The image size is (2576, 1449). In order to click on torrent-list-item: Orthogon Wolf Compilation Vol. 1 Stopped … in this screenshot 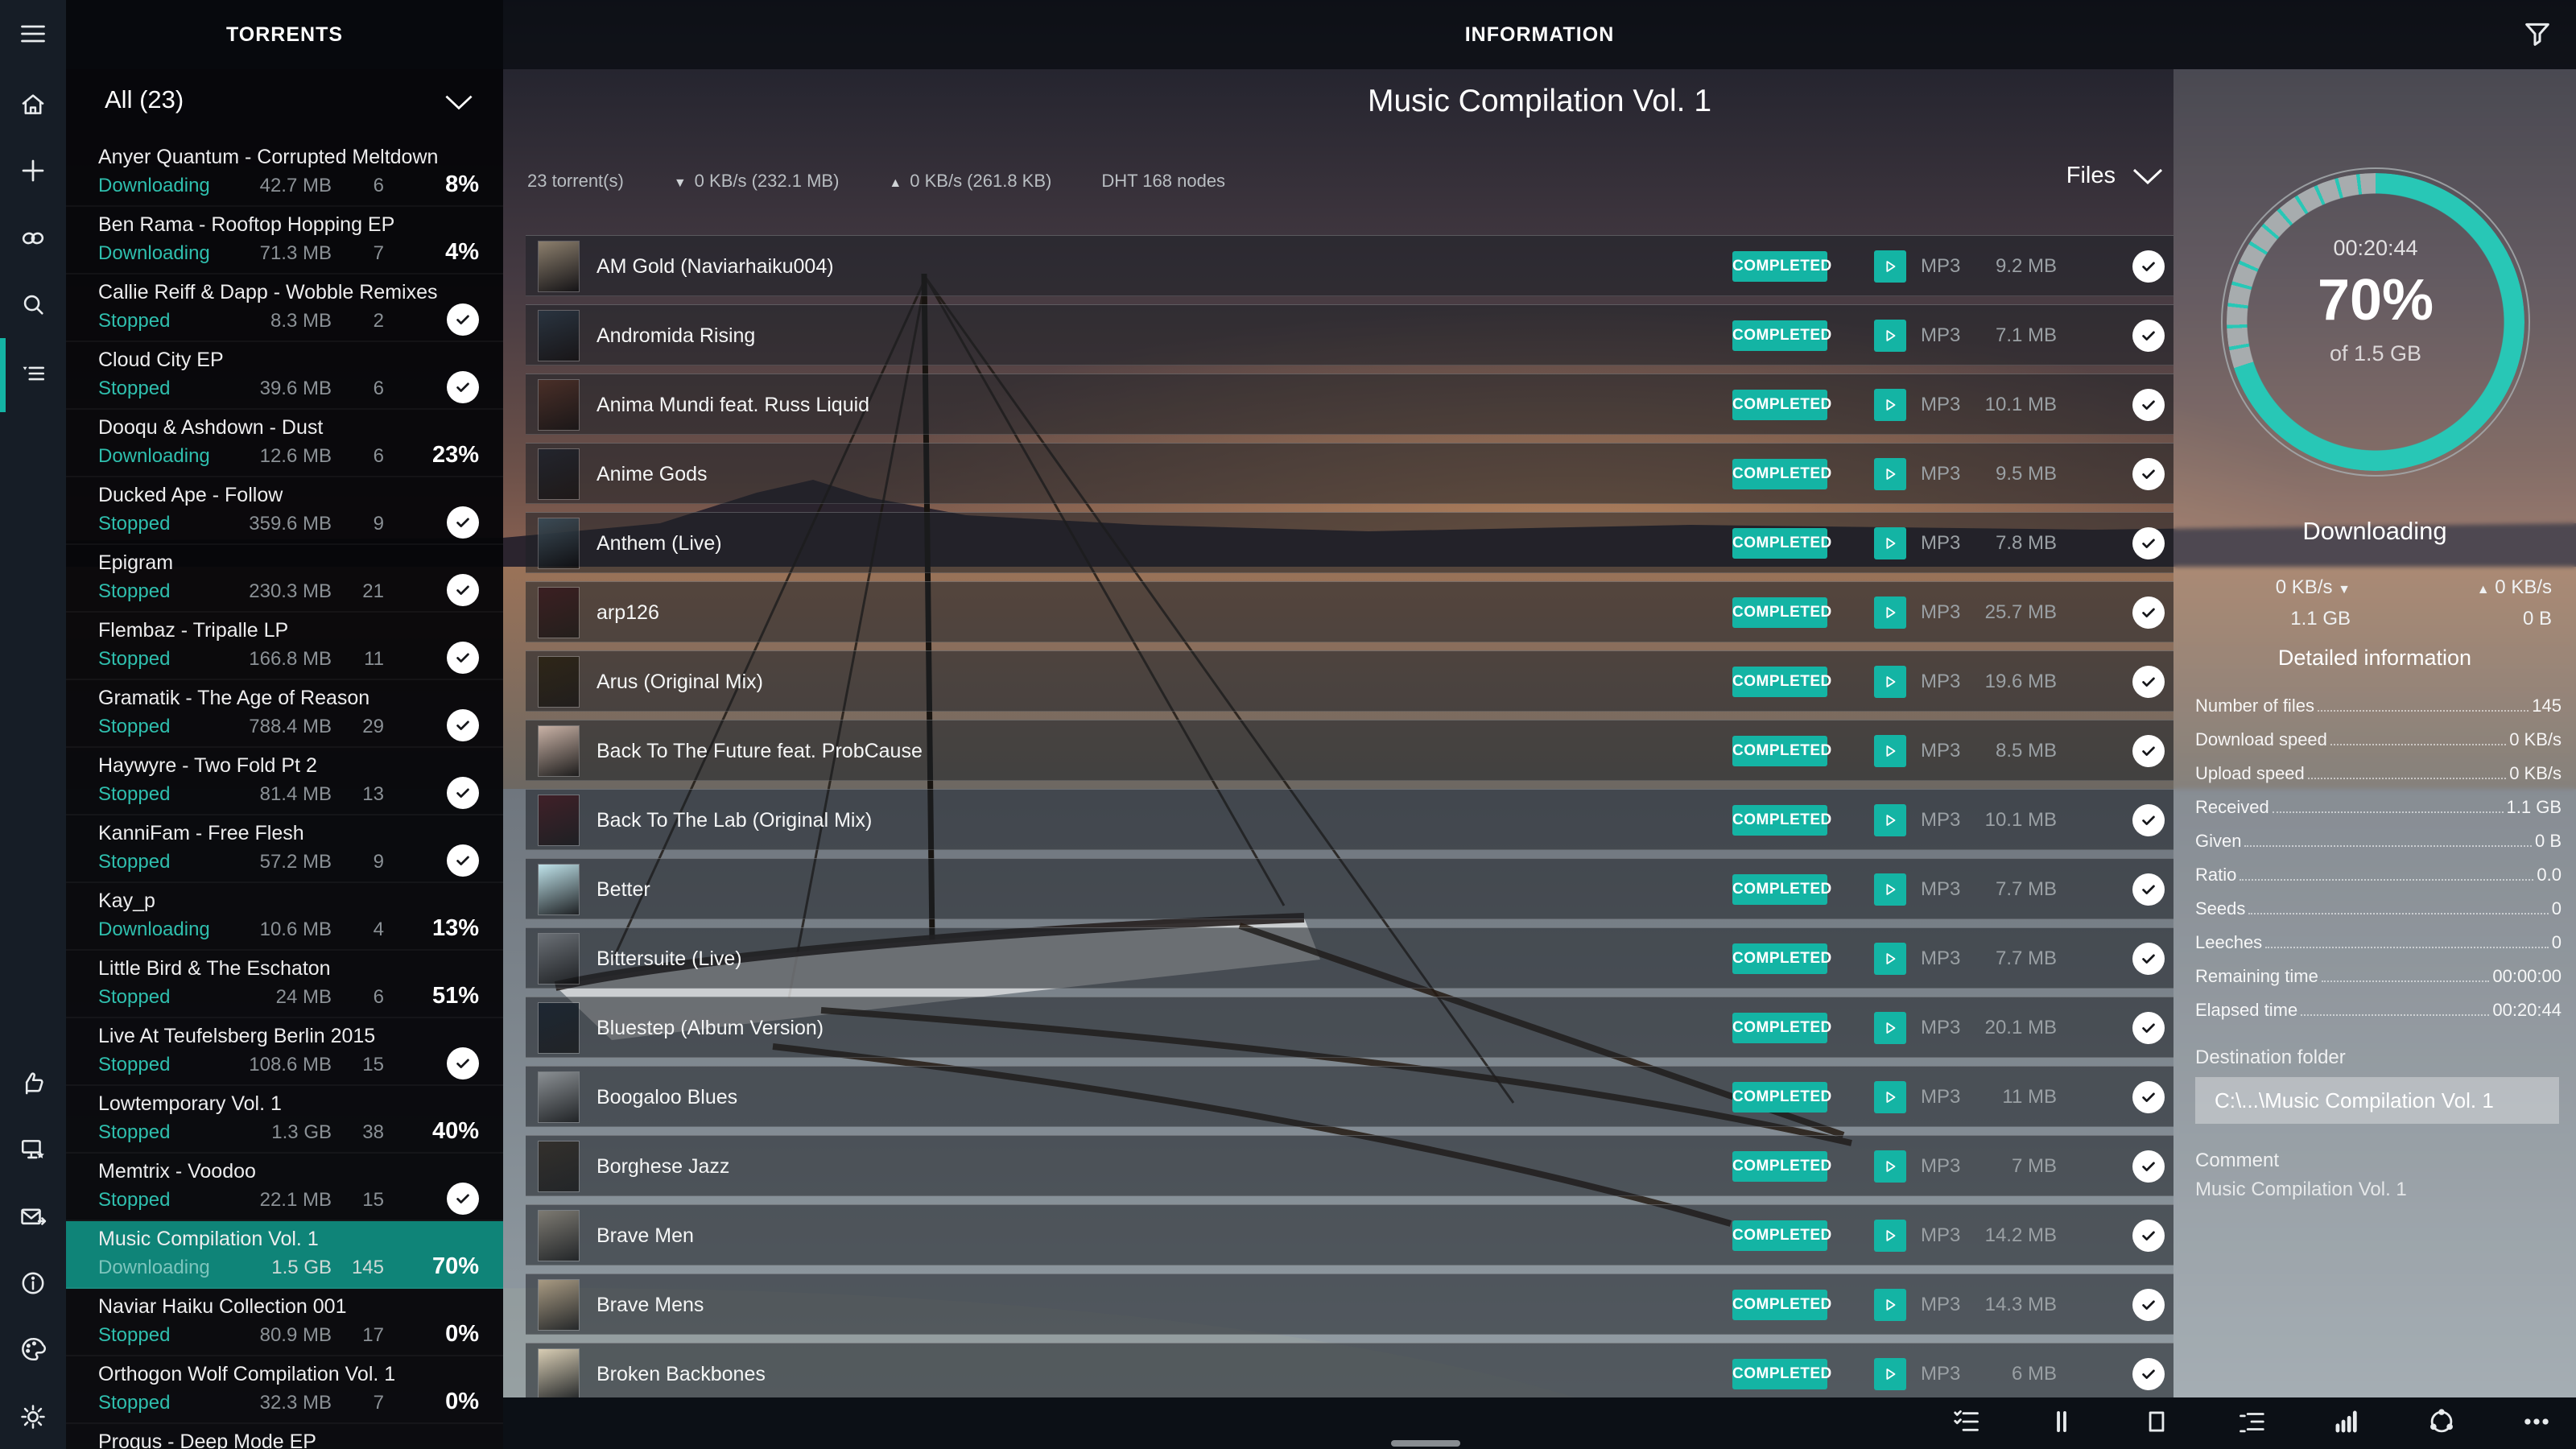, I will do `click(284, 1390)`.